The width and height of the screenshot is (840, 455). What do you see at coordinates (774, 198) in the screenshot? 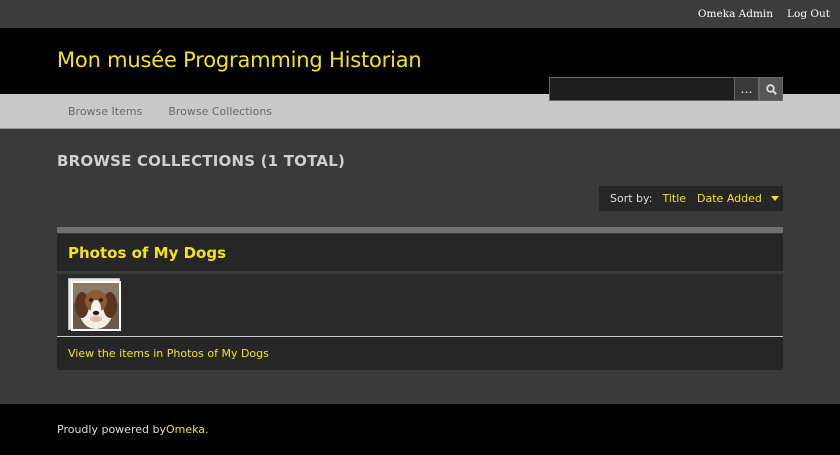
I see `sort-descending-icon` at bounding box center [774, 198].